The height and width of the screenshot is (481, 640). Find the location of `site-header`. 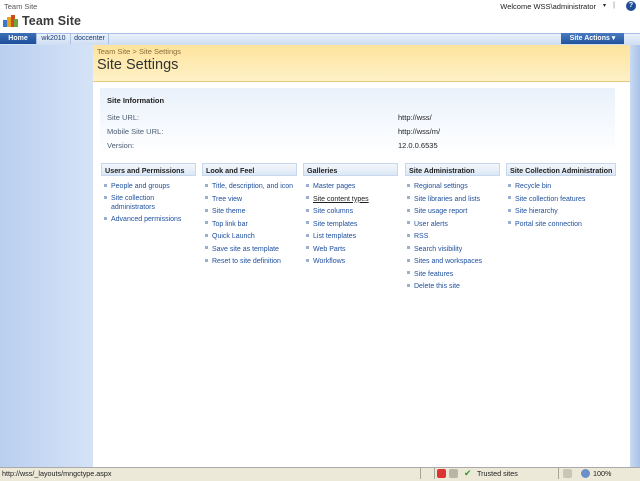

site-header is located at coordinates (320, 23).